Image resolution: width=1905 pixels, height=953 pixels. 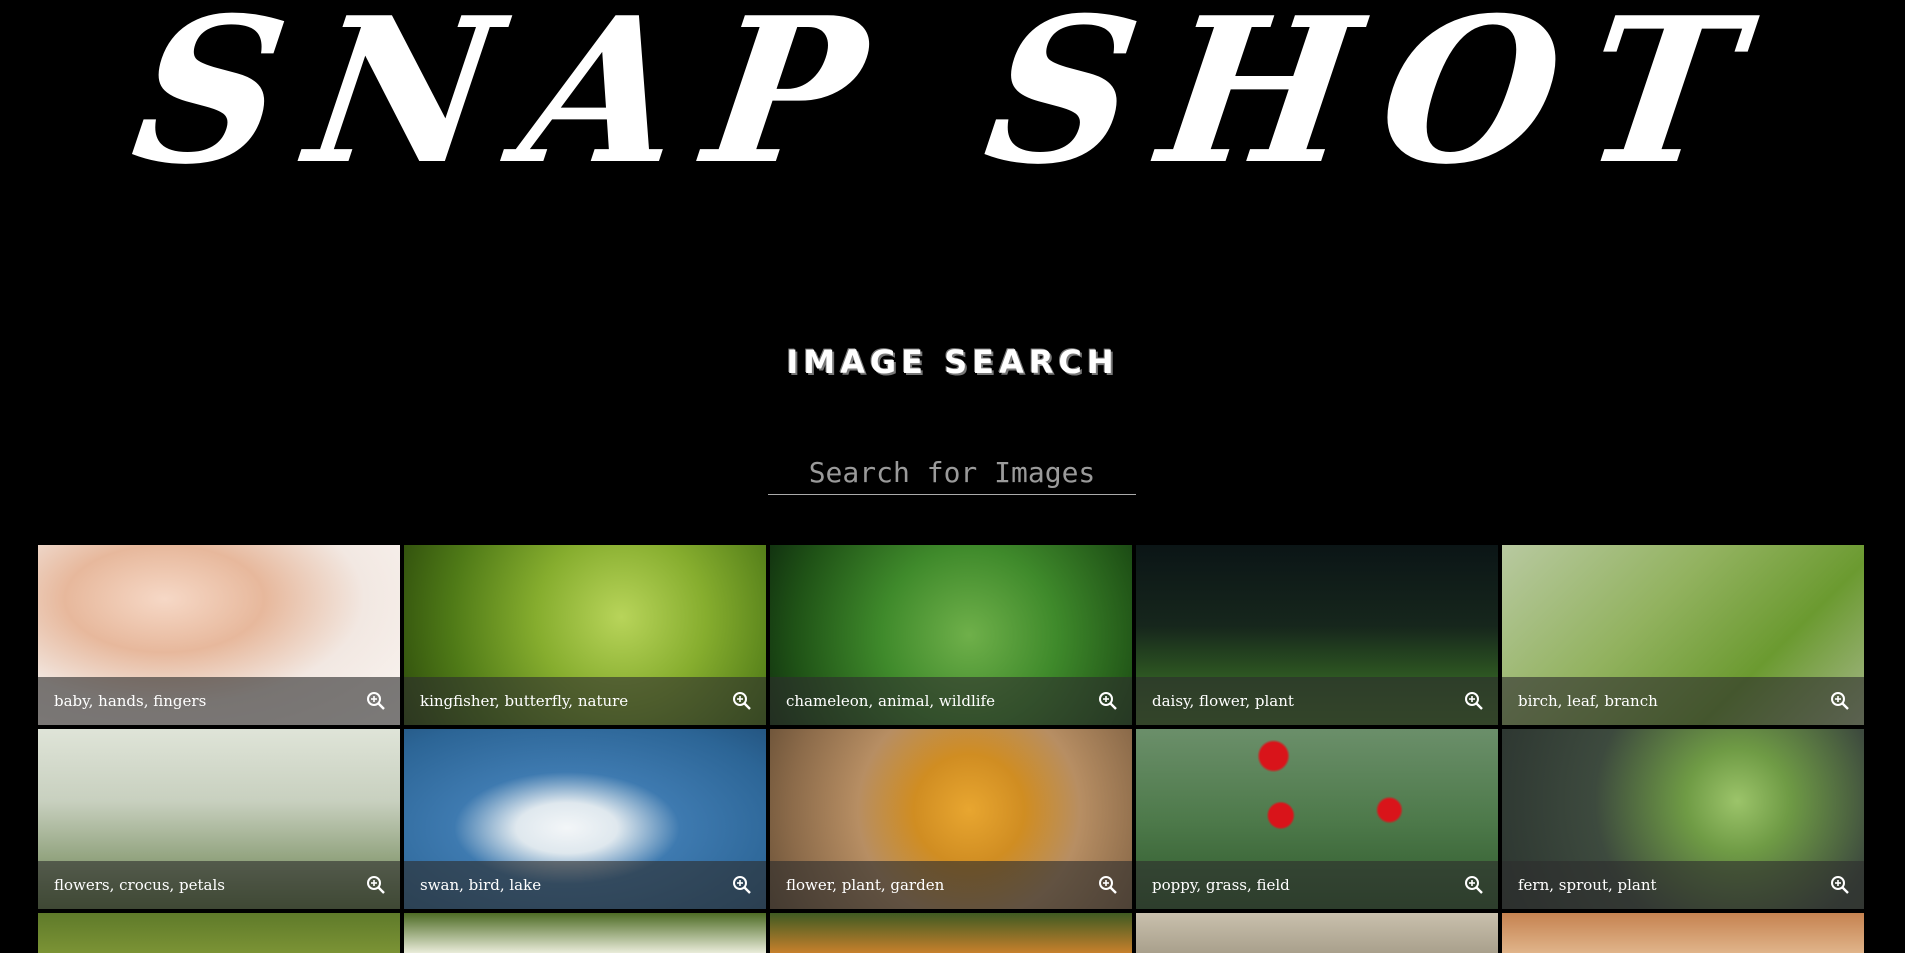 I want to click on search-input, so click(x=952, y=472).